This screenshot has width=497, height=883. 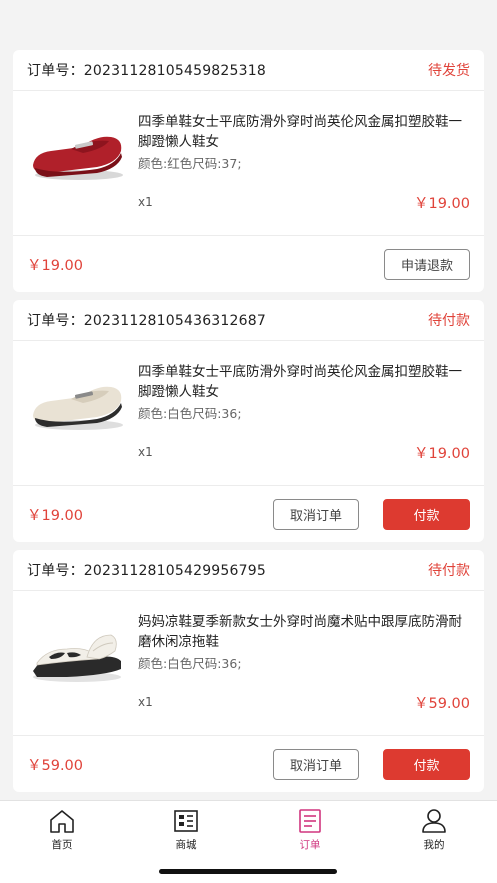 I want to click on order-number: 订单号：20231128105429956795, so click(x=146, y=571).